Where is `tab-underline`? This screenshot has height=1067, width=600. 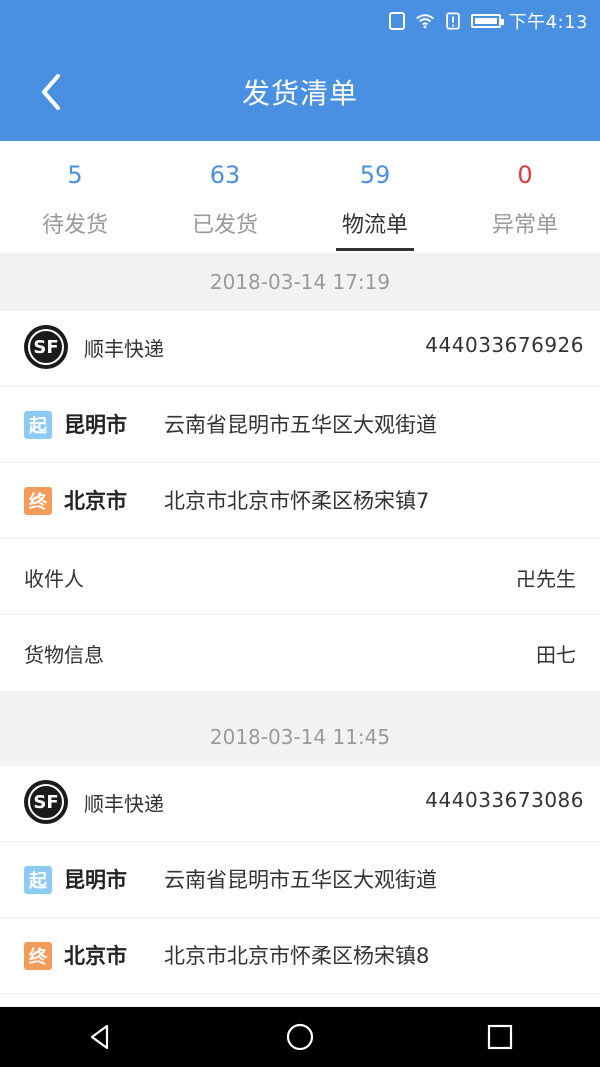
tab-underline is located at coordinates (375, 249).